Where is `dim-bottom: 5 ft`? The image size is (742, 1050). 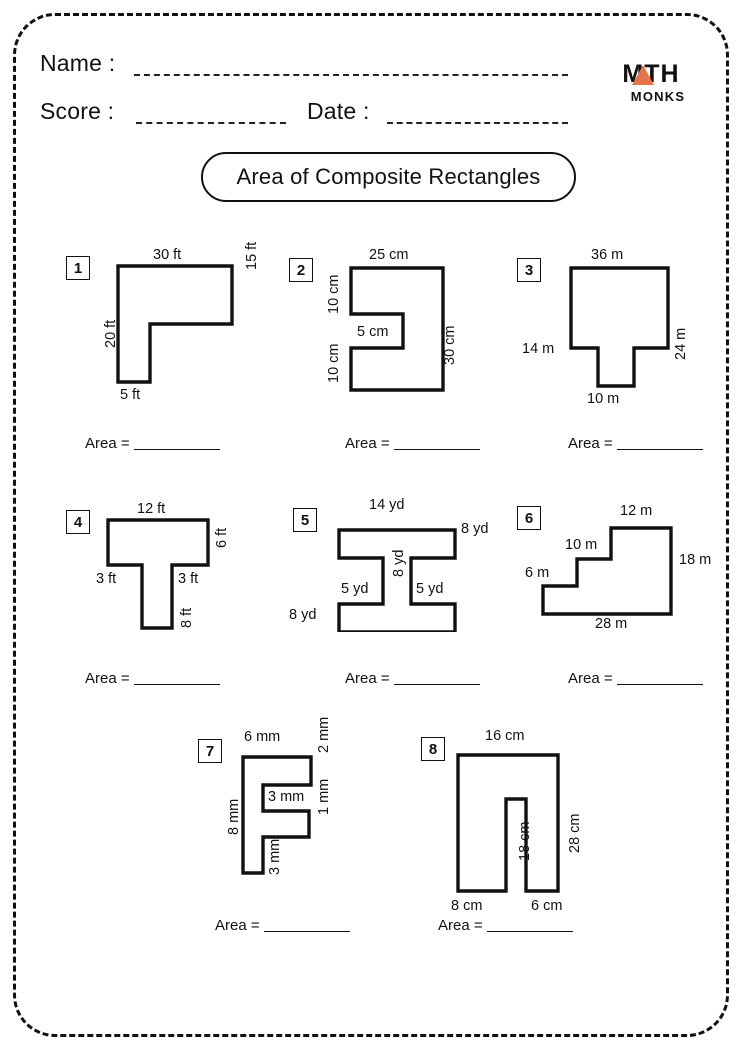 dim-bottom: 5 ft is located at coordinates (130, 395).